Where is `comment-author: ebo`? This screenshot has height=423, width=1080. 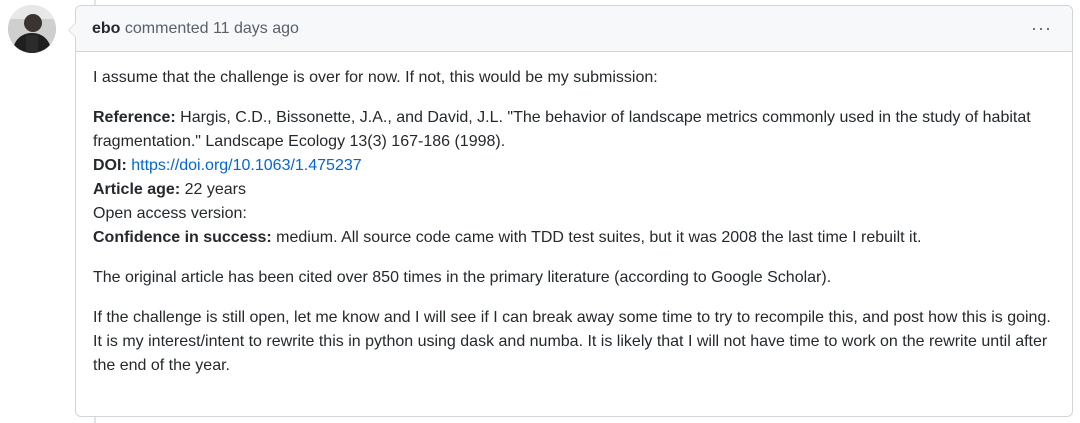 comment-author: ebo is located at coordinates (106, 28).